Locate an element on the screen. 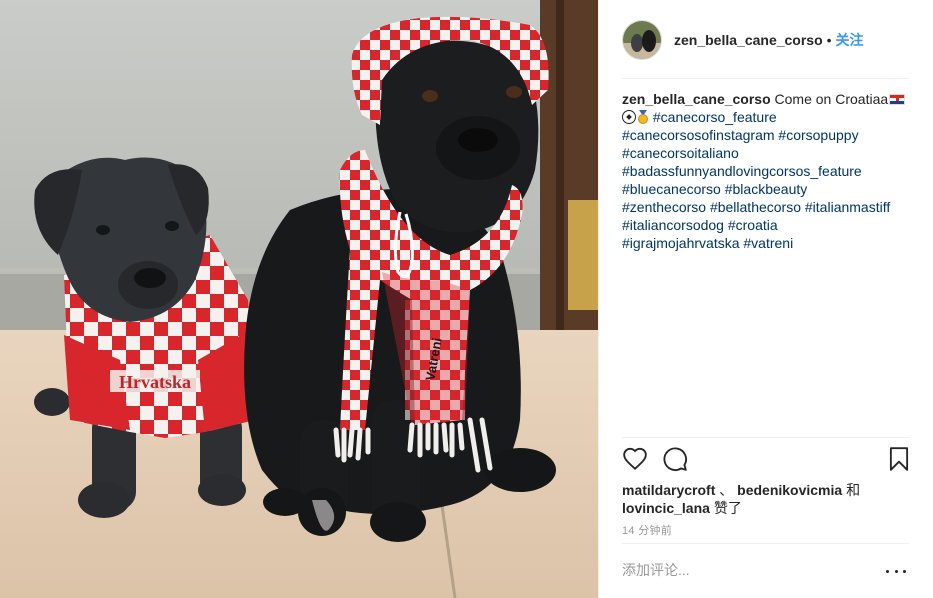 This screenshot has height=598, width=933. hashtag-link: #canecorso_feature is located at coordinates (715, 117).